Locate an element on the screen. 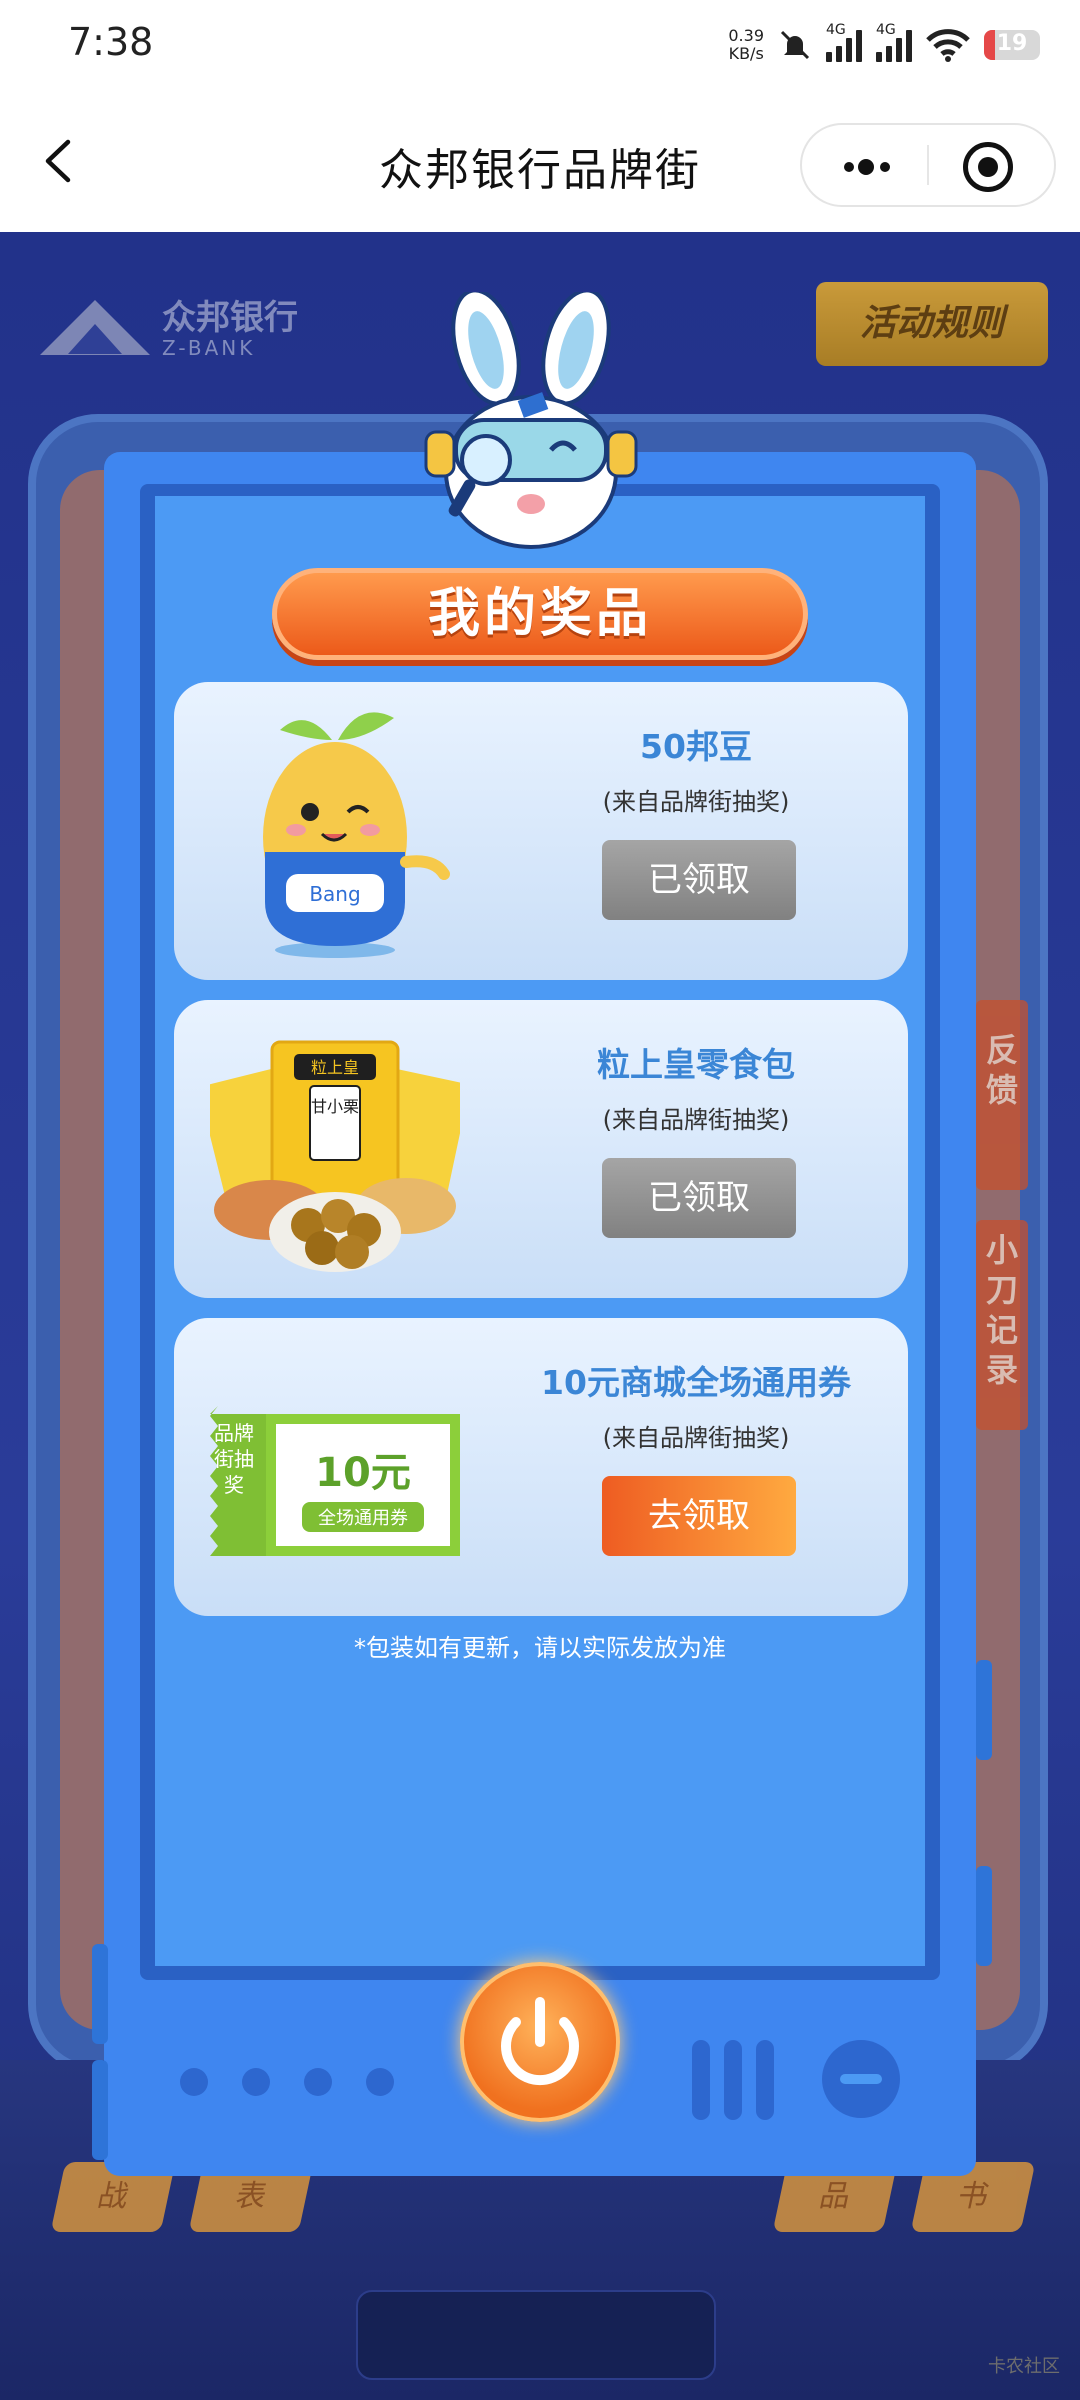  close-mini-program-button is located at coordinates (987, 165).